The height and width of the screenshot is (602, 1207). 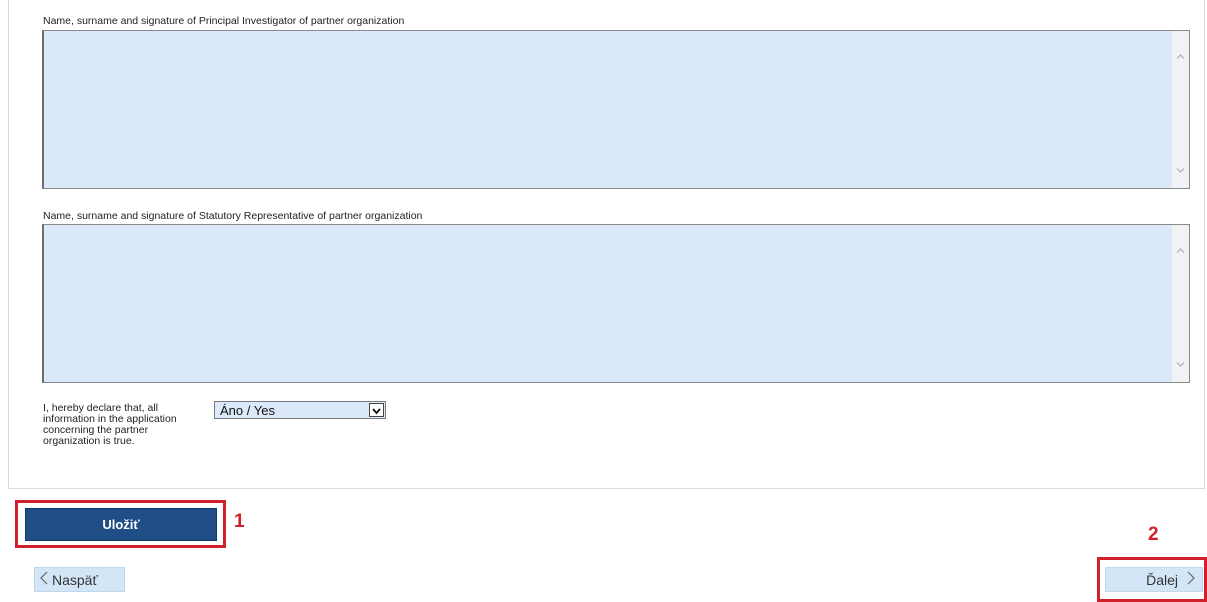 What do you see at coordinates (376, 410) in the screenshot?
I see `dropdown-arrow-icon` at bounding box center [376, 410].